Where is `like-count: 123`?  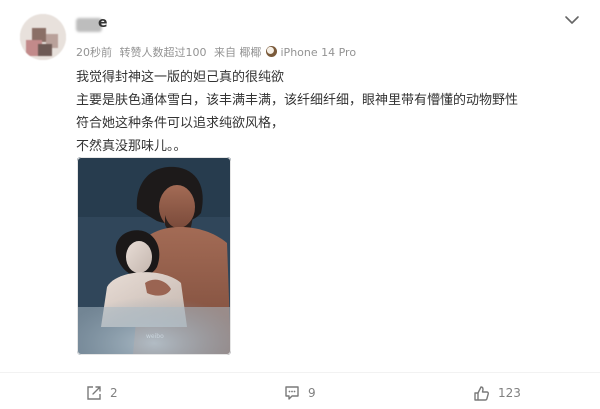 like-count: 123 is located at coordinates (509, 393).